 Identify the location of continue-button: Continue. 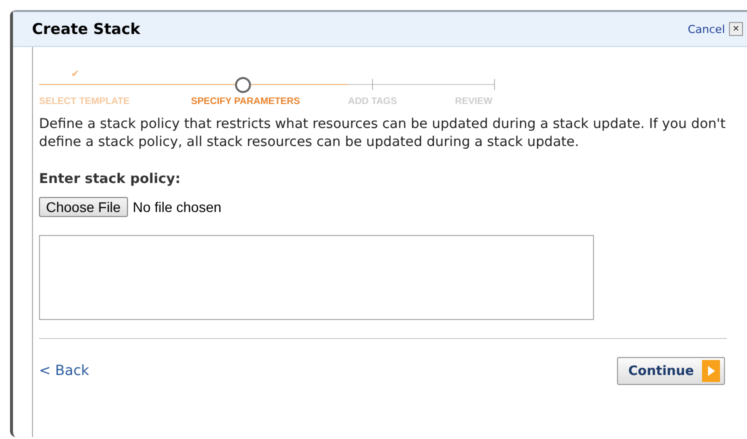
(671, 371).